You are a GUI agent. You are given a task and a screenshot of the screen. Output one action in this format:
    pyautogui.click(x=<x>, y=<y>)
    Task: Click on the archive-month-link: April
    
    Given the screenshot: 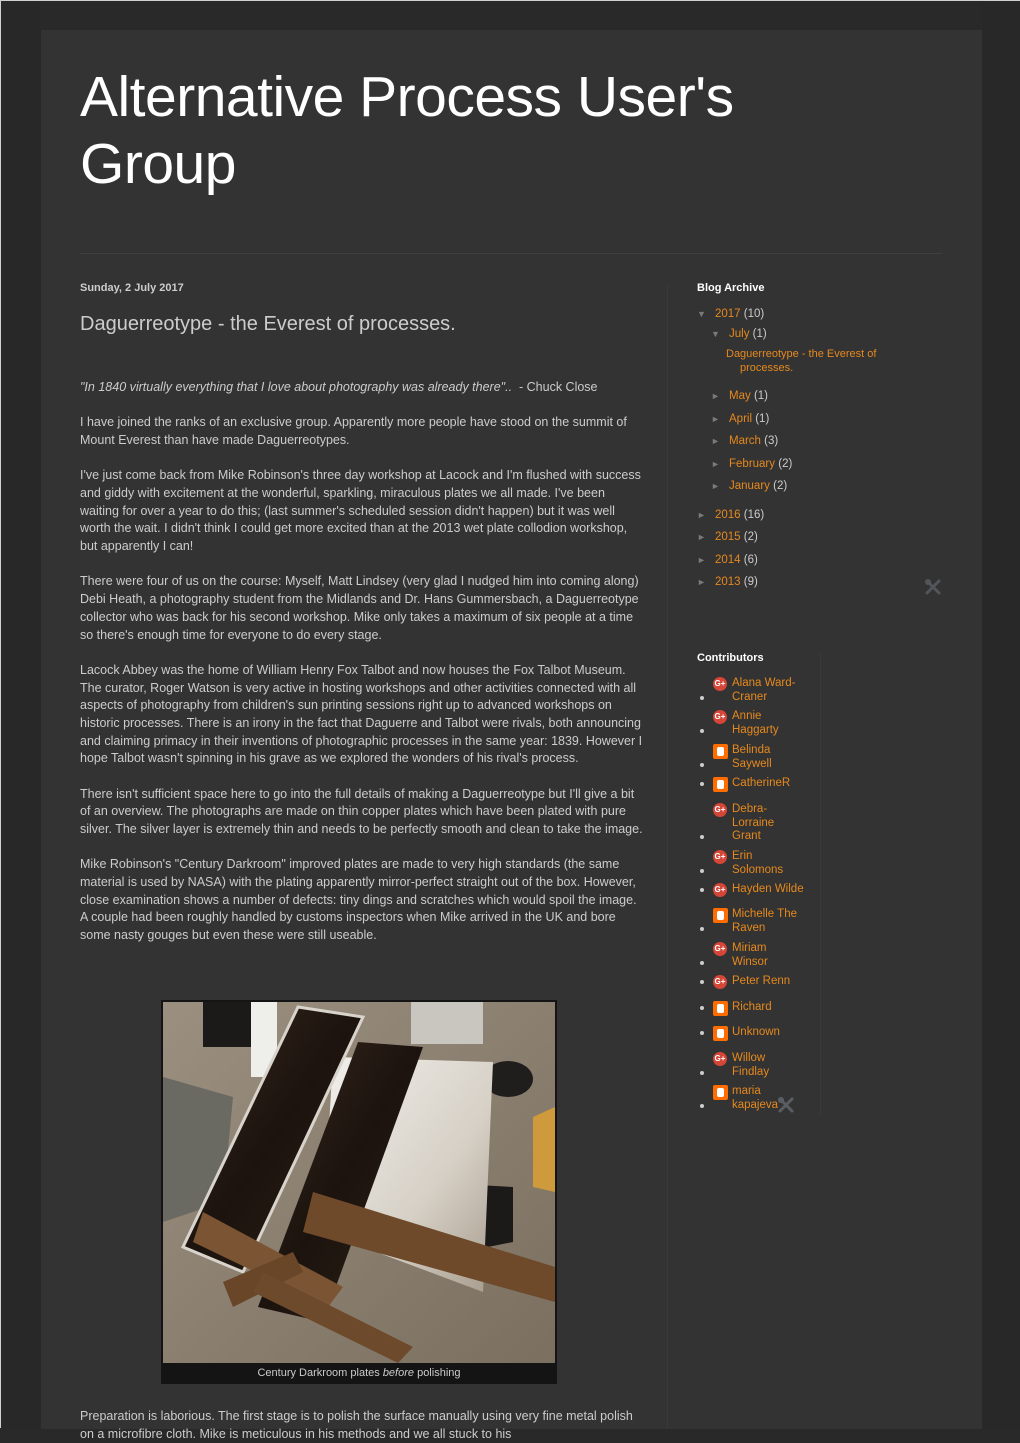 What is the action you would take?
    pyautogui.click(x=740, y=419)
    